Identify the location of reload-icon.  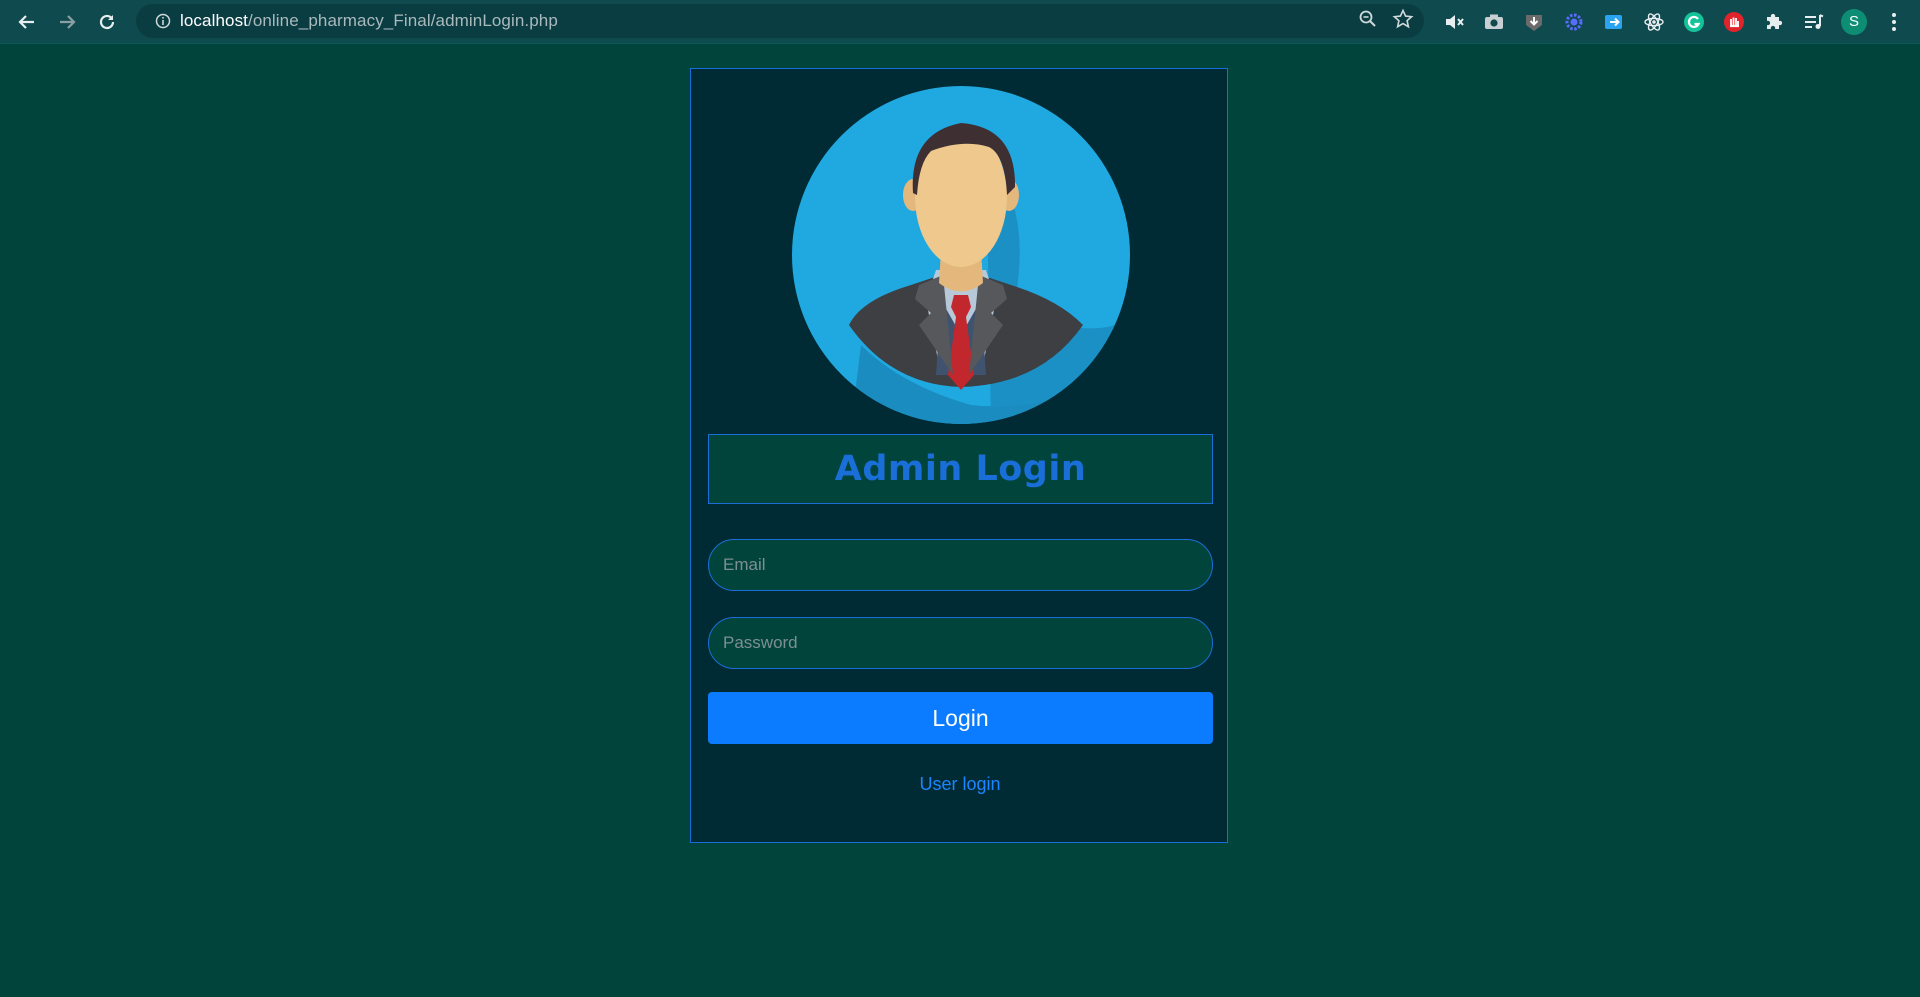
(107, 21).